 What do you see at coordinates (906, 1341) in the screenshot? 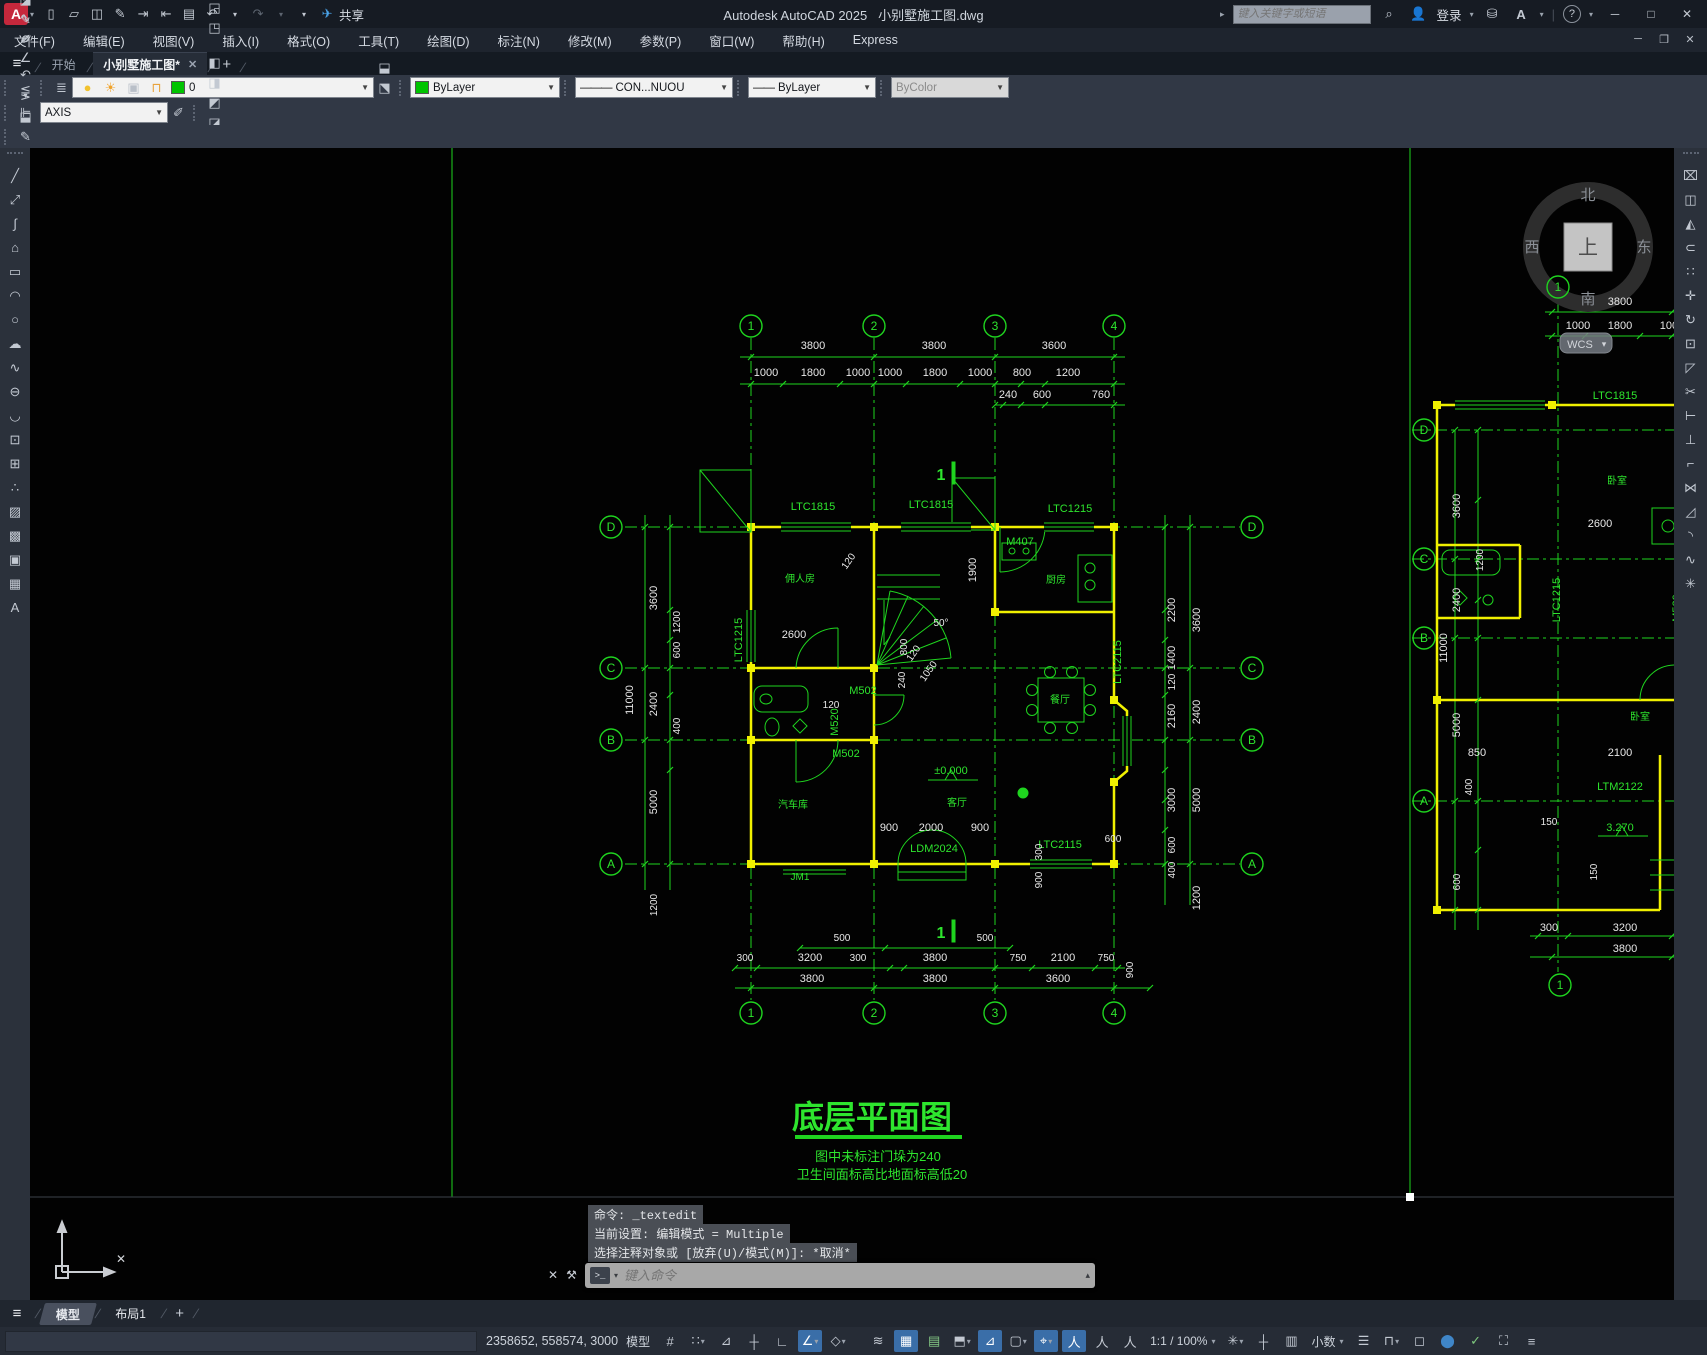
I see `snap-grid-icon: ▦` at bounding box center [906, 1341].